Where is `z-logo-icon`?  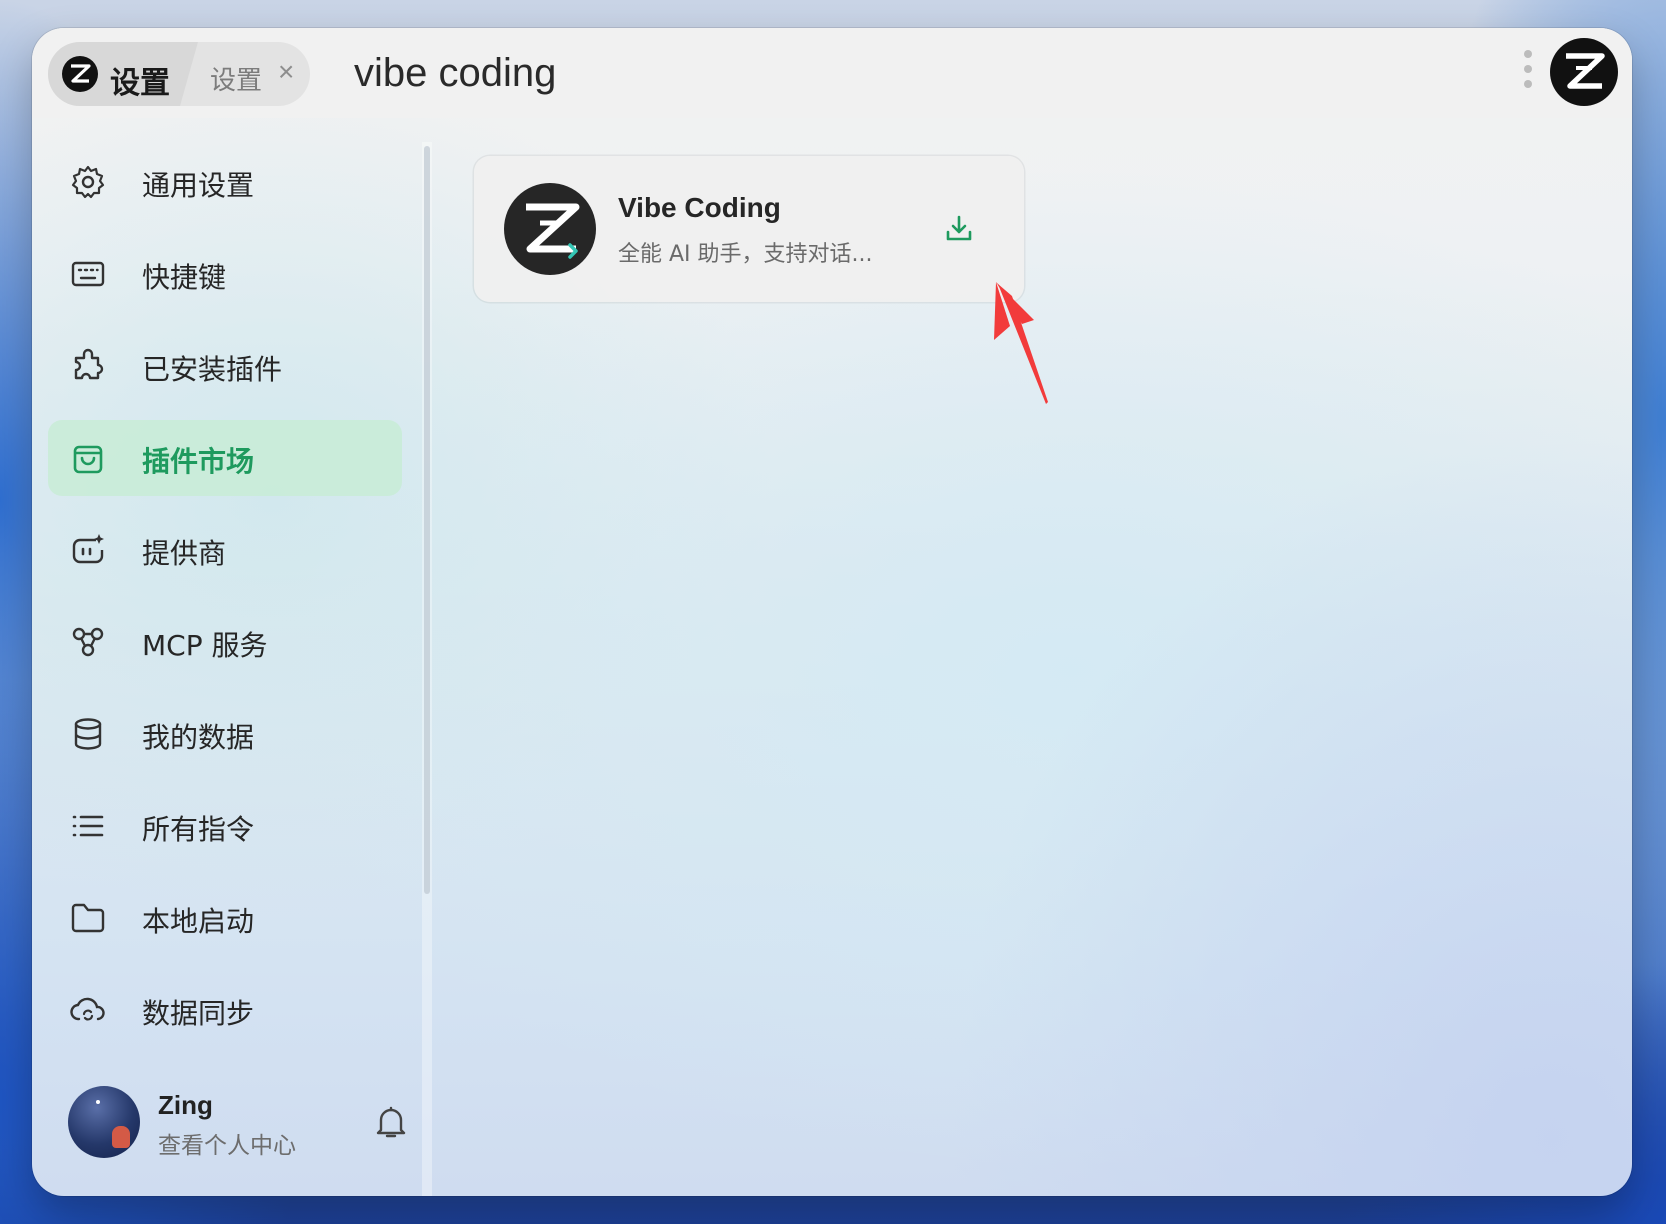
z-logo-icon is located at coordinates (80, 74).